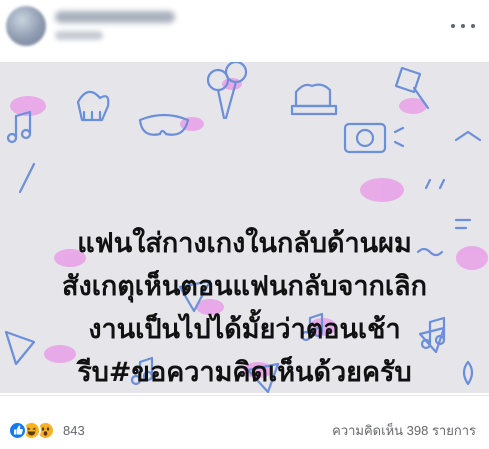 The width and height of the screenshot is (489, 449). What do you see at coordinates (74, 430) in the screenshot?
I see `reaction-count: 843` at bounding box center [74, 430].